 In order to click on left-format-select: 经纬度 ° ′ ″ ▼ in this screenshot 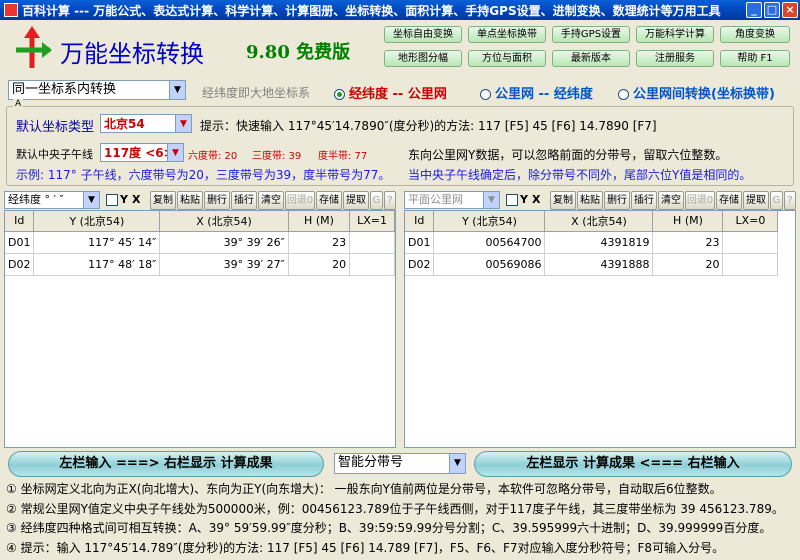, I will do `click(52, 200)`.